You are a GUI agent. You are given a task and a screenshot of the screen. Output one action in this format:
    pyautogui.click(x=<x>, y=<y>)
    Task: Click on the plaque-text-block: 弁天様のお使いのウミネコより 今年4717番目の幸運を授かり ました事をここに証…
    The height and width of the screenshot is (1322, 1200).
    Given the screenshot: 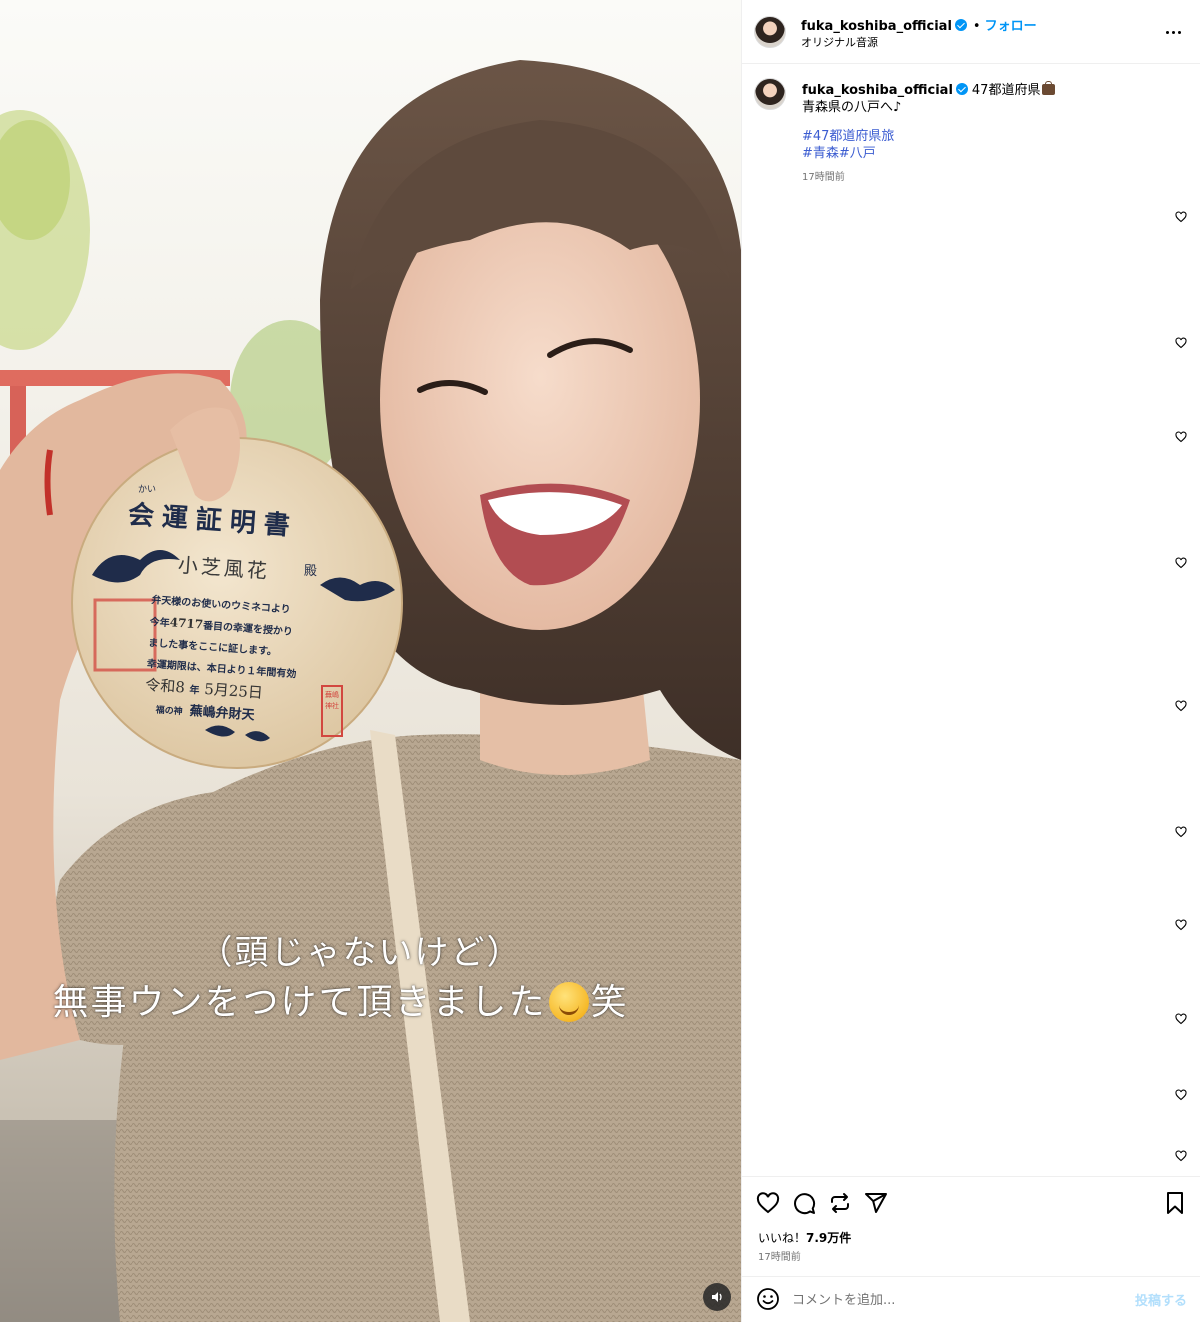 What is the action you would take?
    pyautogui.click(x=222, y=660)
    